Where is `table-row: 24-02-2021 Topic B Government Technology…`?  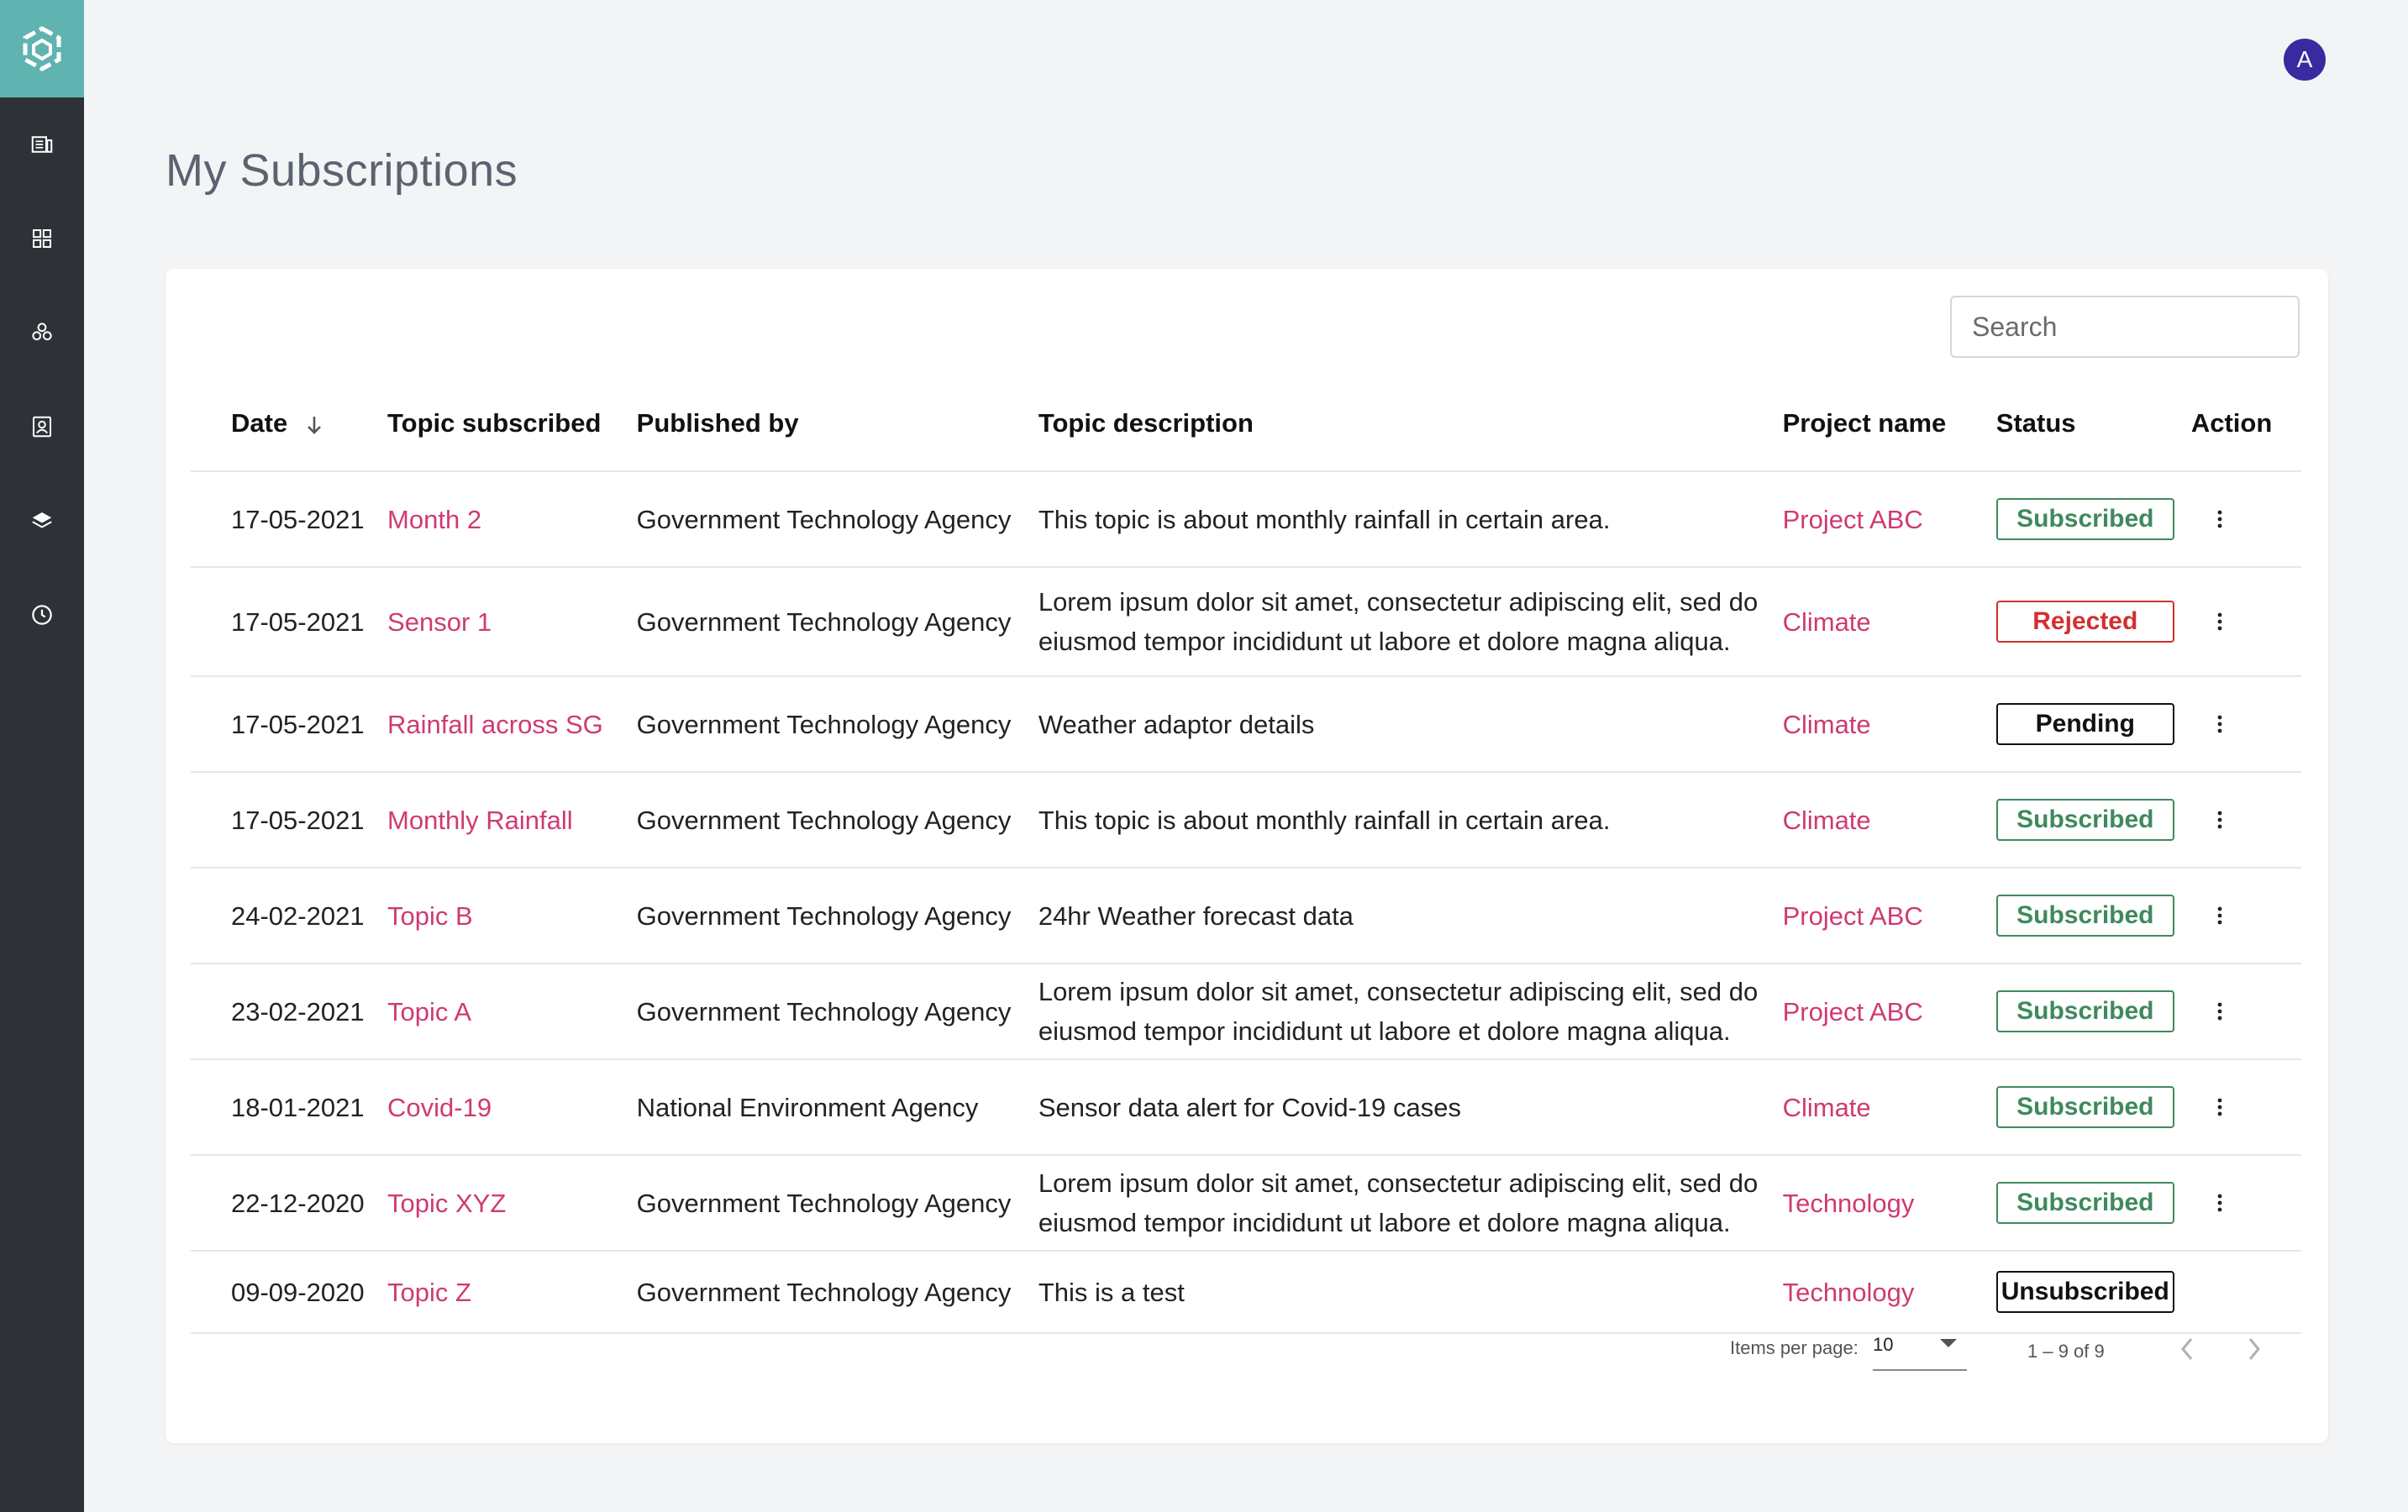
table-row: 24-02-2021 Topic B Government Technology… is located at coordinates (1246, 916).